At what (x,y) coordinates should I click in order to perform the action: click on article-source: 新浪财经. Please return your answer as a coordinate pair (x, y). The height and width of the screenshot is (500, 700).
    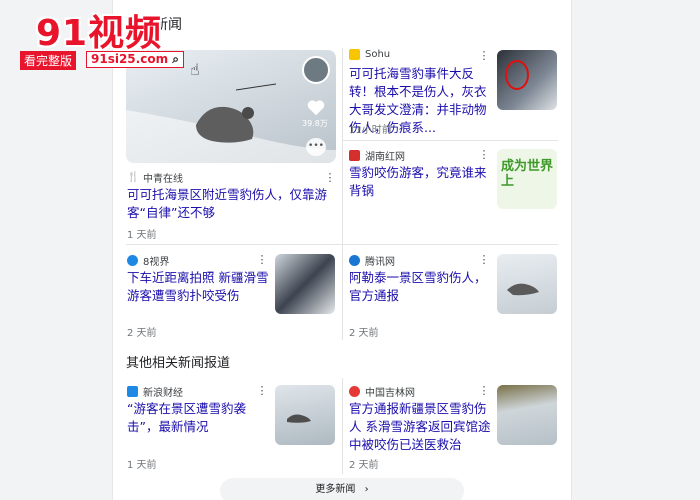
    Looking at the image, I should click on (155, 391).